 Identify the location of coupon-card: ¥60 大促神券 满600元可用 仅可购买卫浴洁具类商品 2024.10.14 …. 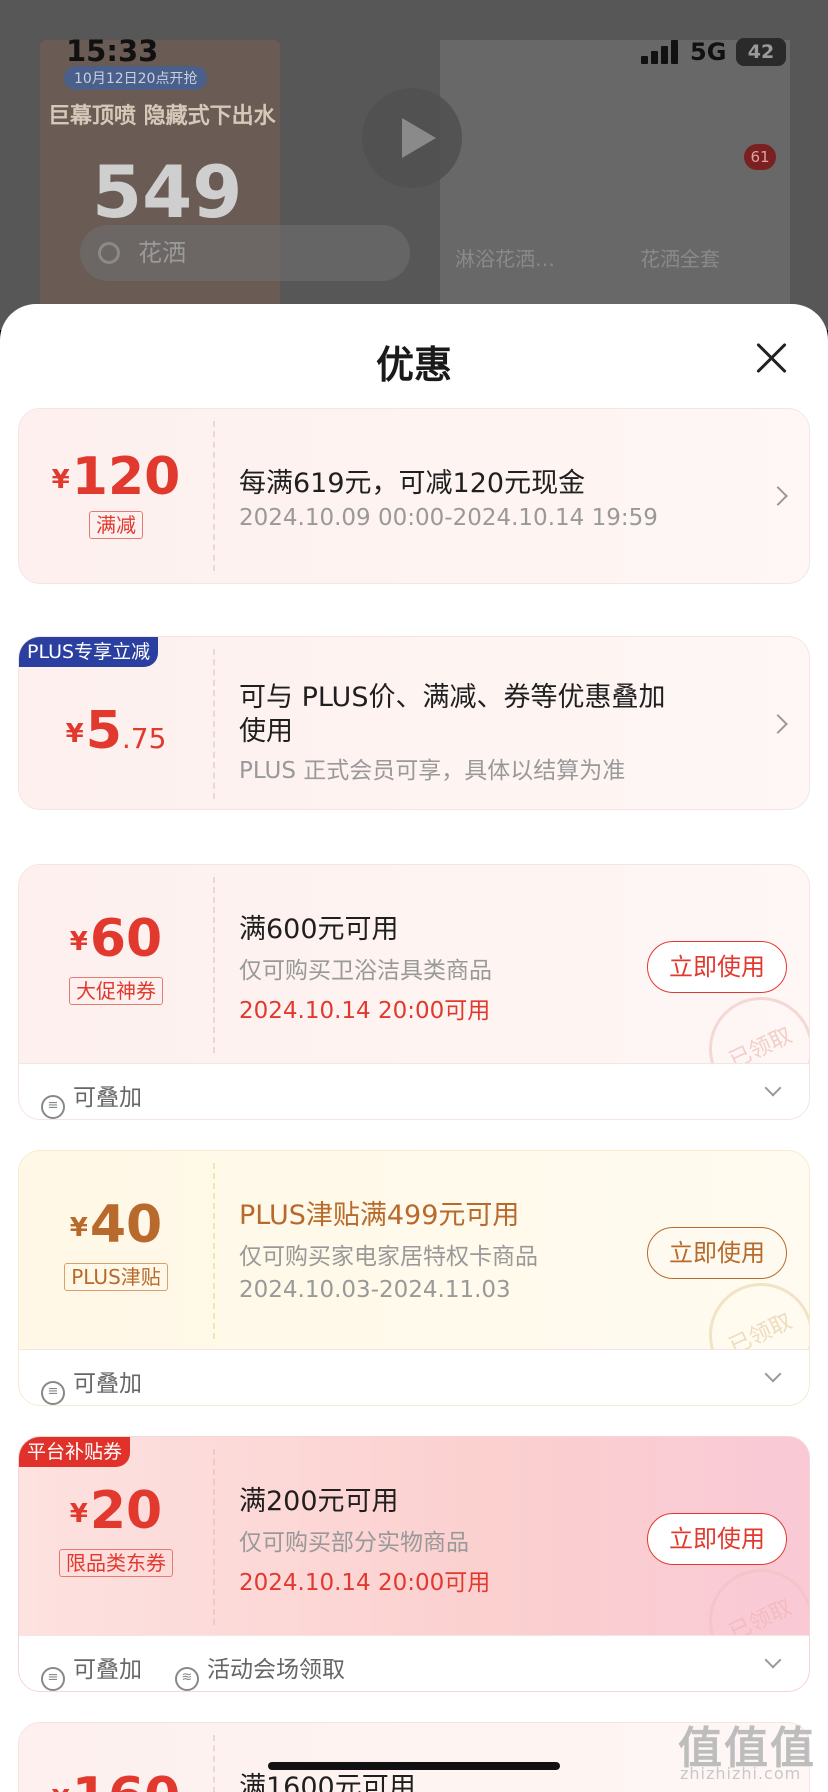
(414, 992).